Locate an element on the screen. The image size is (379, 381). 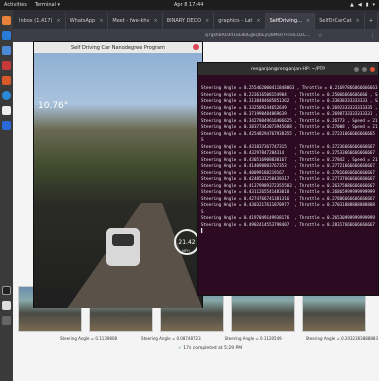
clock: Apr 8 17:44 is located at coordinates (188, 5).